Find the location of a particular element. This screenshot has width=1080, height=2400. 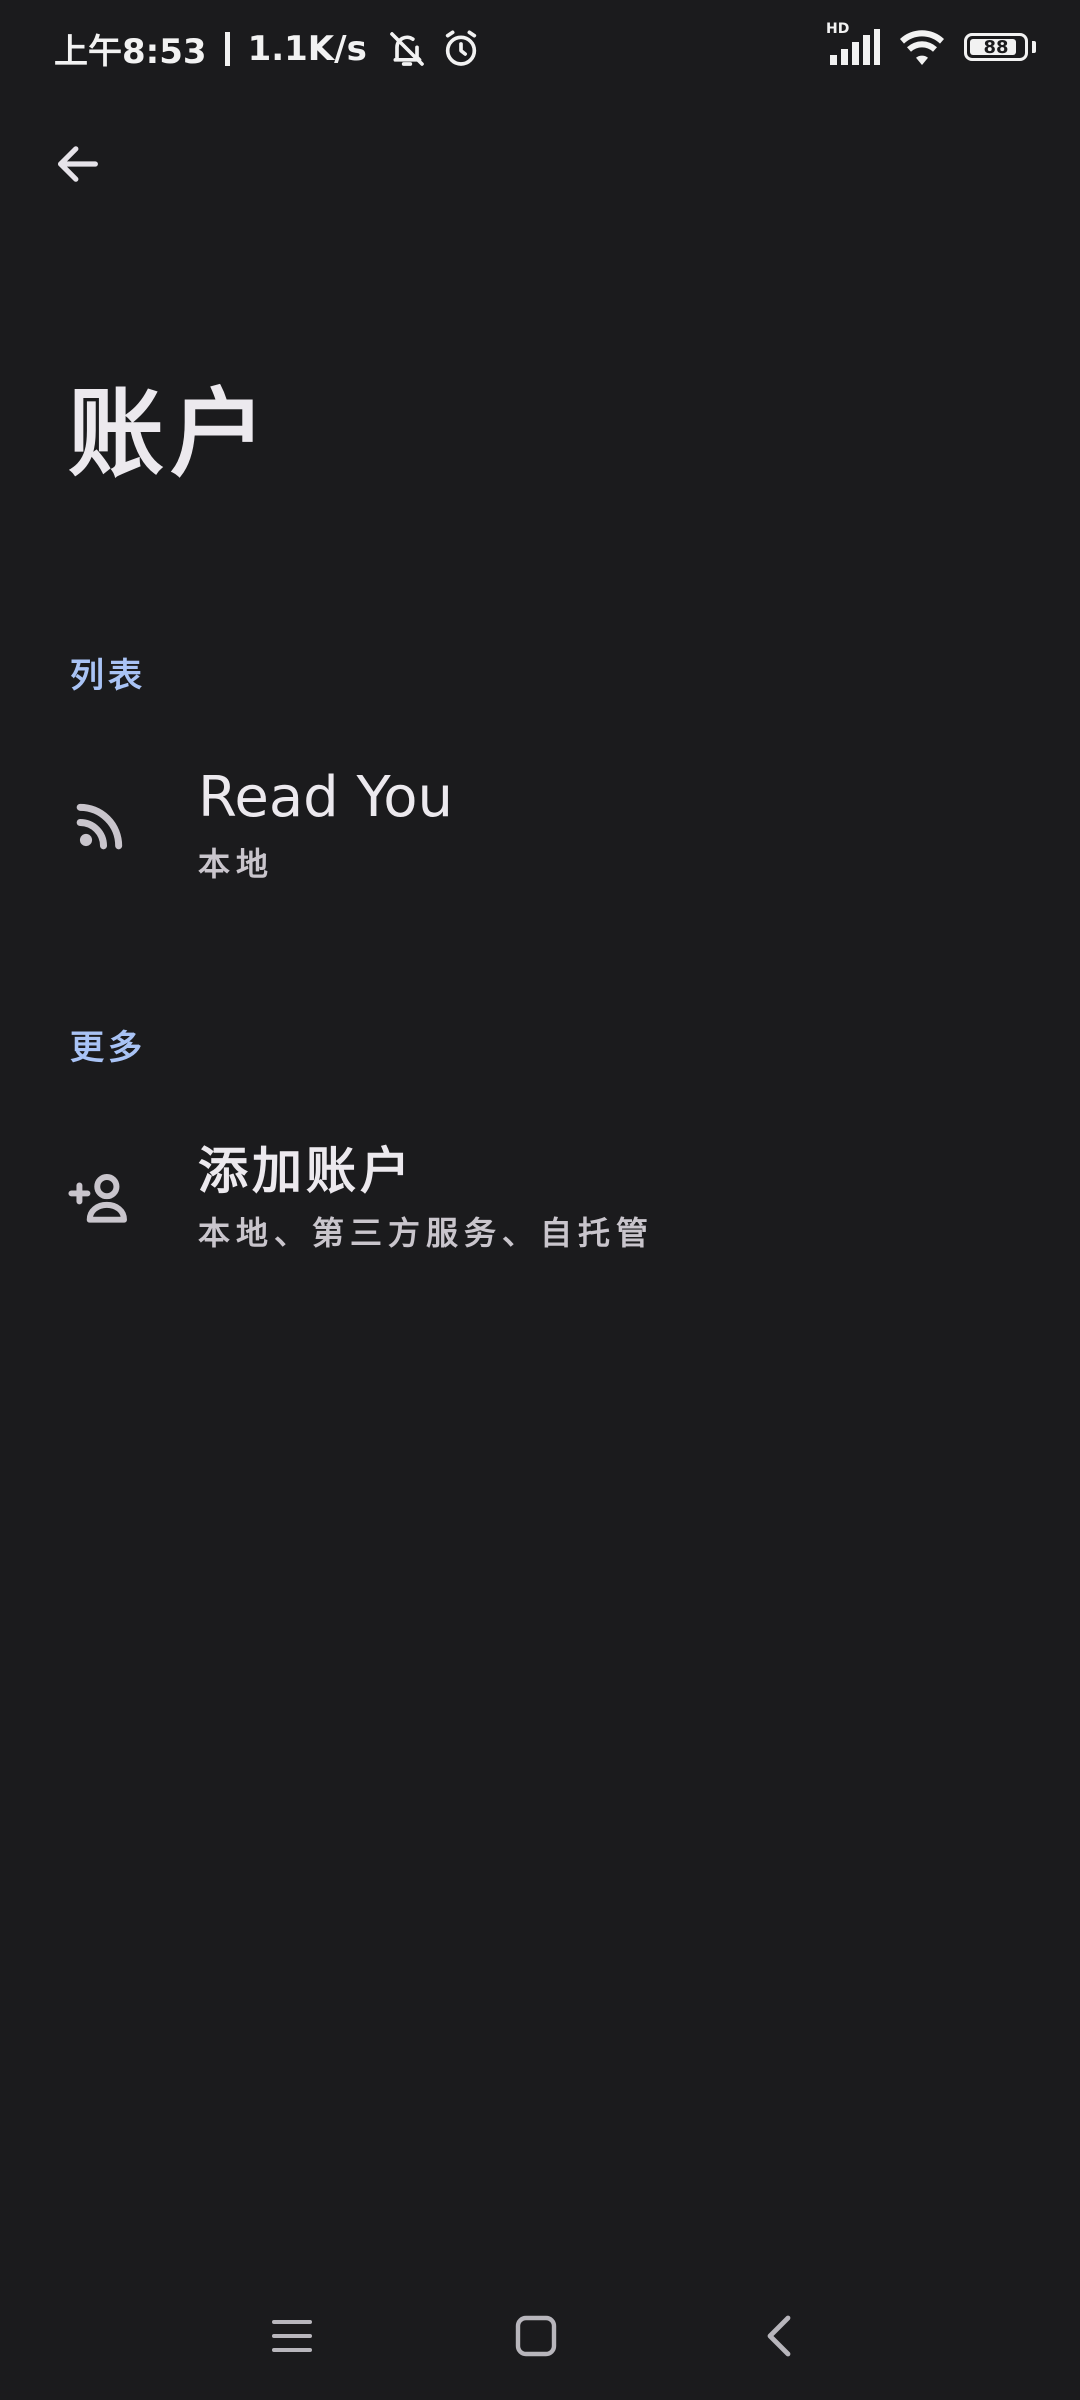

home-square-icon is located at coordinates (536, 2336).